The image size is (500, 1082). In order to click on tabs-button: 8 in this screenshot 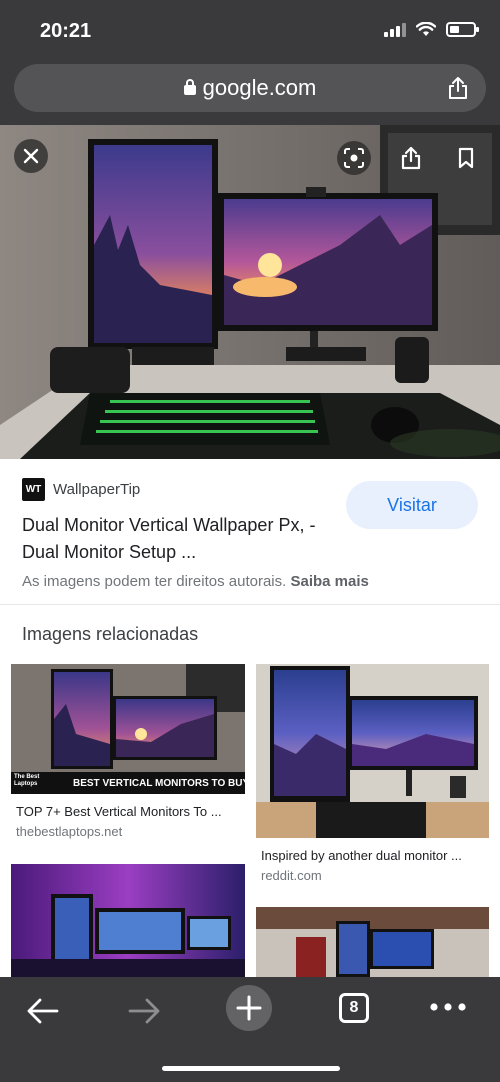, I will do `click(354, 1008)`.